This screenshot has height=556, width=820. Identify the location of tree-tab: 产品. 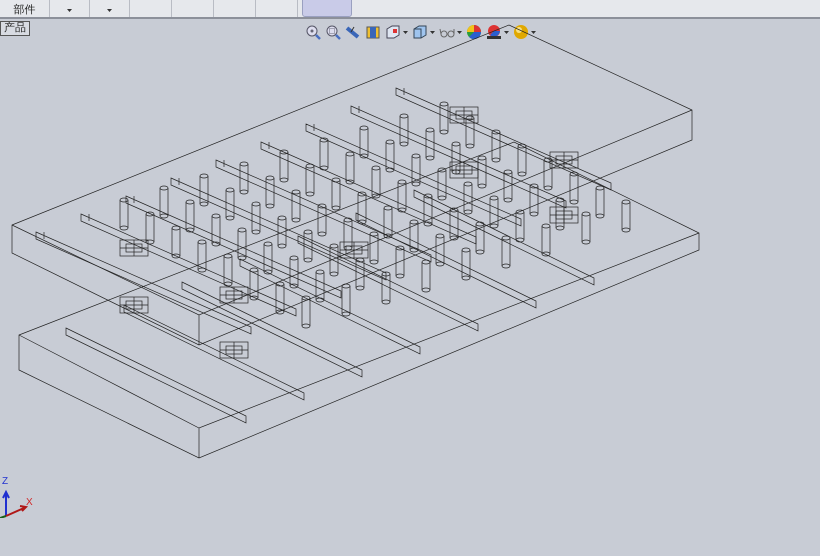
(15, 28).